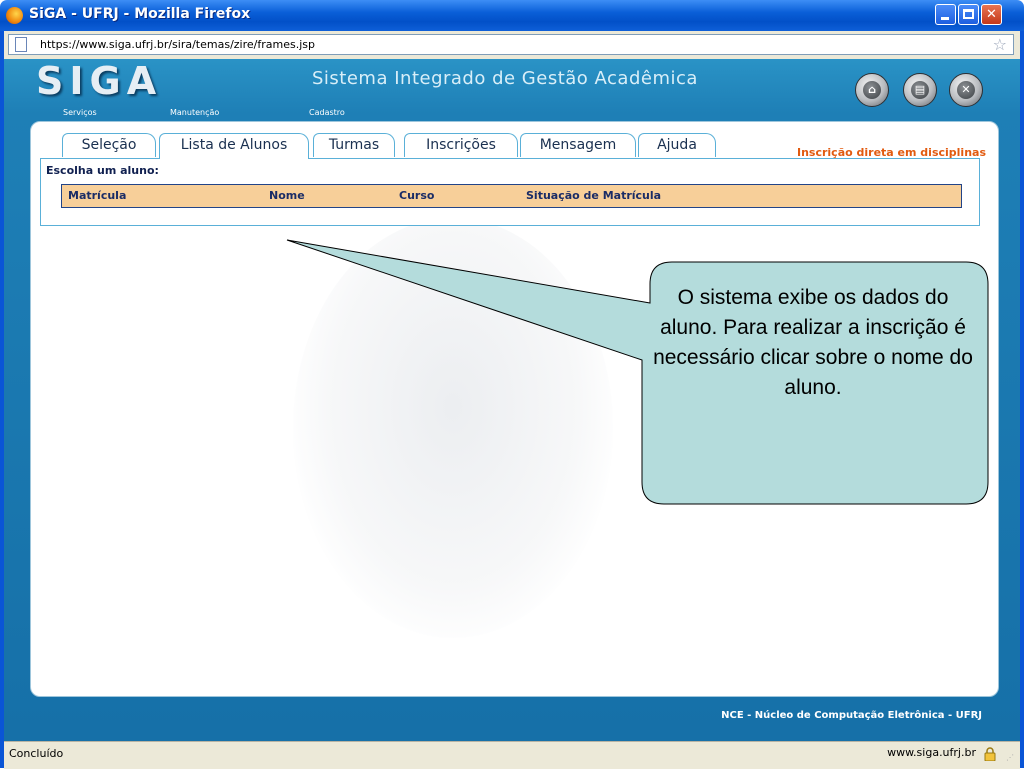 Image resolution: width=1024 pixels, height=769 pixels. Describe the element at coordinates (99, 81) in the screenshot. I see `siga-logo: SIGA` at that location.